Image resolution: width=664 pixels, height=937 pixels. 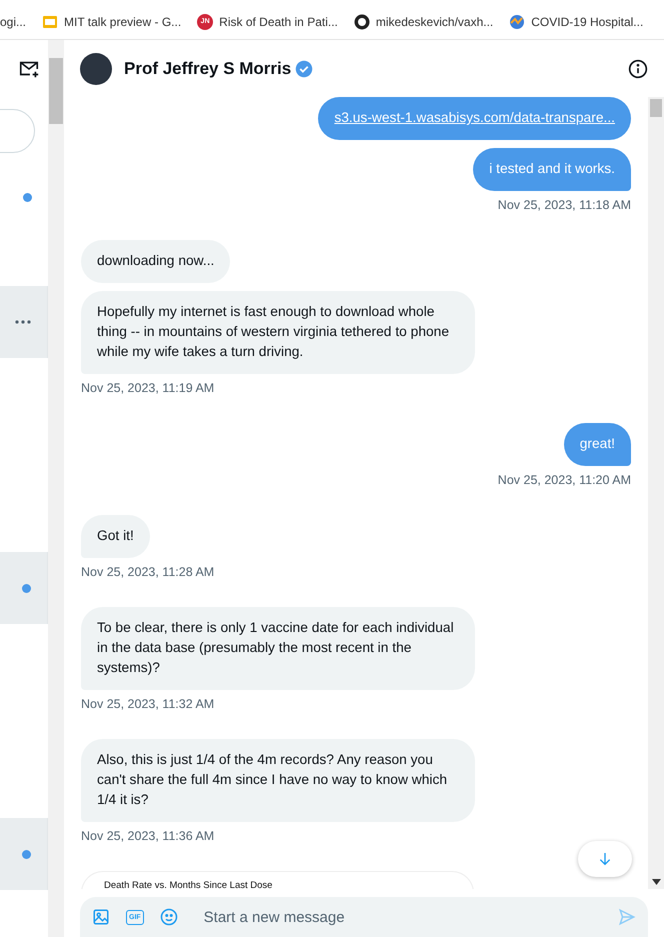 I want to click on globe-icon, so click(x=517, y=22).